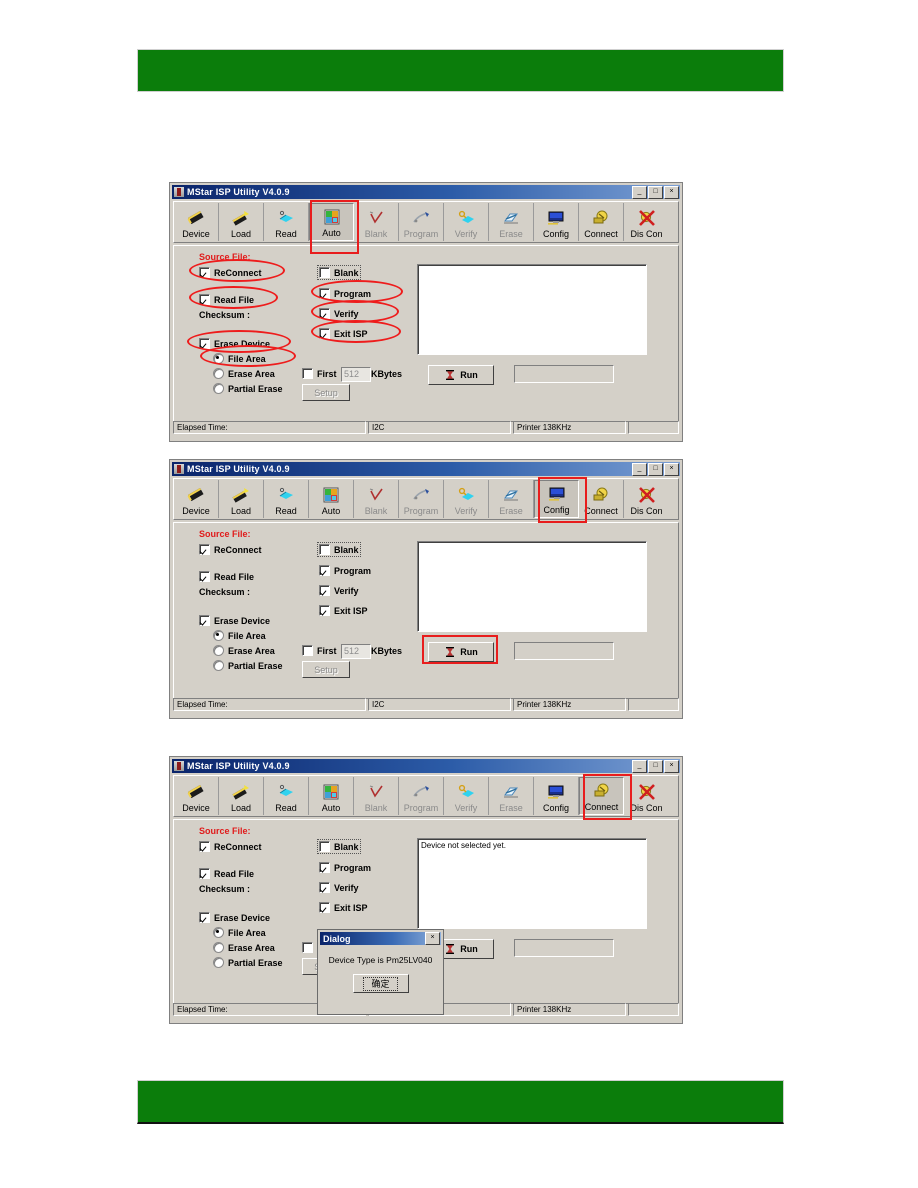  Describe the element at coordinates (387, 651) in the screenshot. I see `kbytes-unit-label: KBytes` at that location.